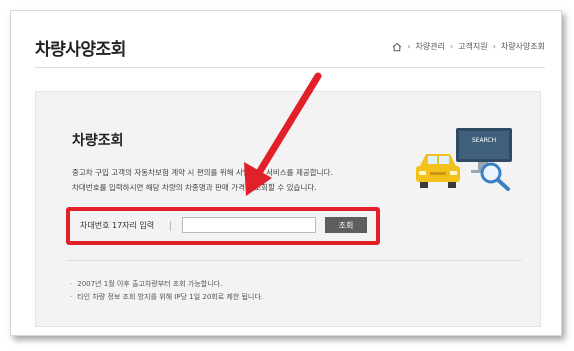 This screenshot has height=351, width=574. Describe the element at coordinates (294, 260) in the screenshot. I see `panel-divider` at that location.